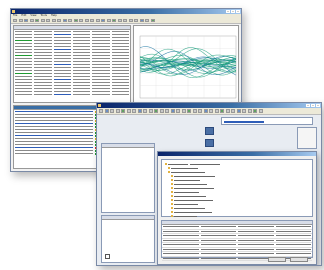 This screenshot has width=324, height=270. What do you see at coordinates (15, 16) in the screenshot?
I see `menu-item-file: File` at bounding box center [15, 16].